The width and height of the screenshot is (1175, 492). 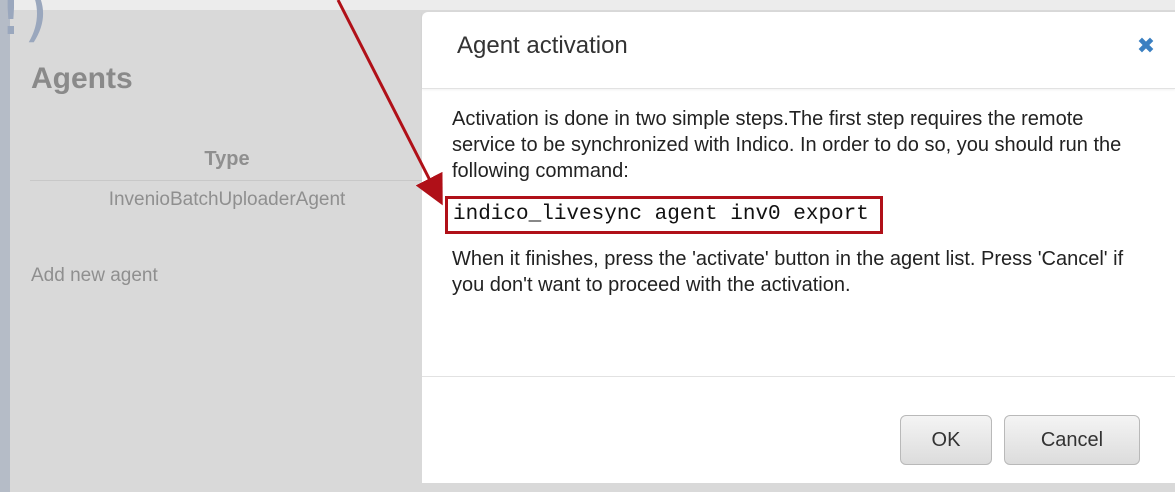 What do you see at coordinates (592, 5) in the screenshot?
I see `top-strip` at bounding box center [592, 5].